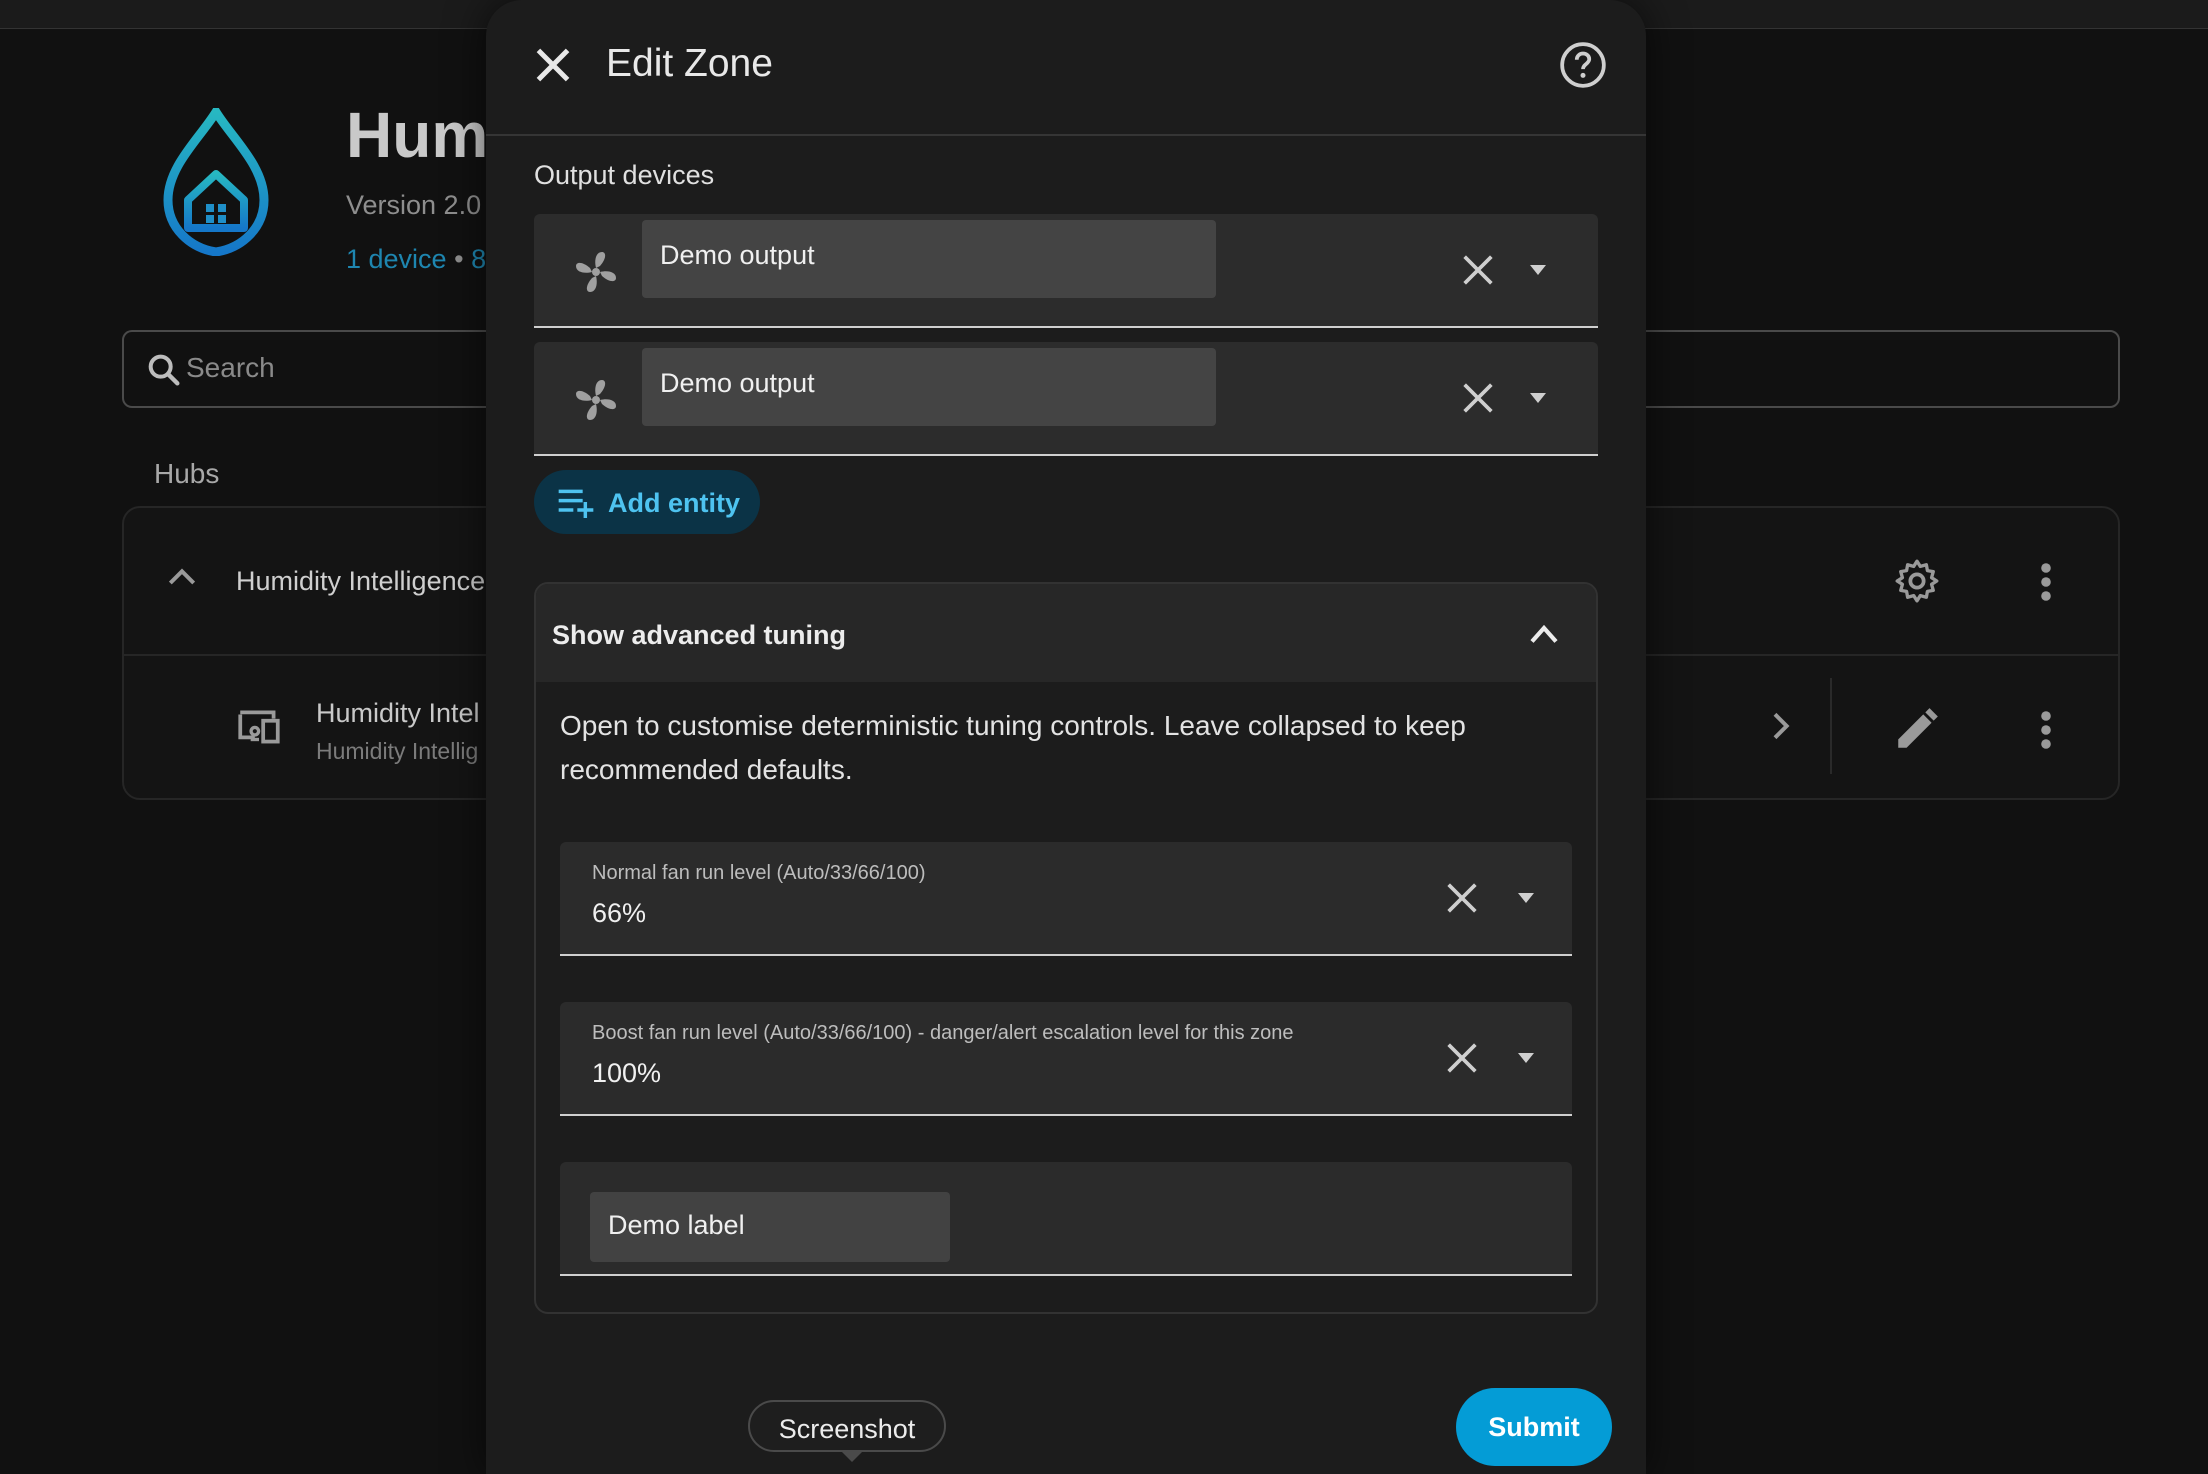 The height and width of the screenshot is (1474, 2208). I want to click on gear-icon, so click(1917, 581).